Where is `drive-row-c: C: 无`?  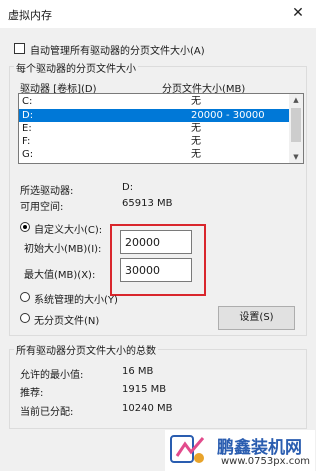 drive-row-c: C: 无 is located at coordinates (154, 101).